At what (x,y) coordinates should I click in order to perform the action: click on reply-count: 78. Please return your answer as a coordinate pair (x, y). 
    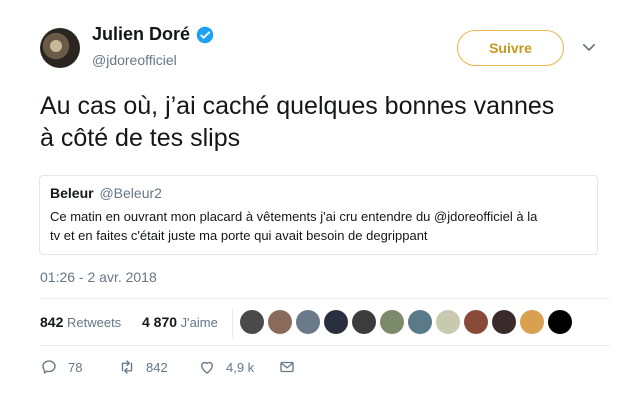
    Looking at the image, I should click on (75, 367).